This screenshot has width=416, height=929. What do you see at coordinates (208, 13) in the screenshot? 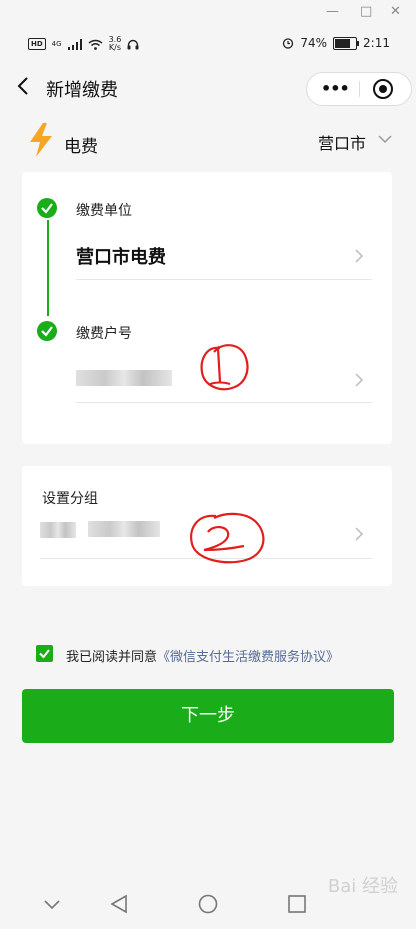
I see `window-controls: — □ ✕` at bounding box center [208, 13].